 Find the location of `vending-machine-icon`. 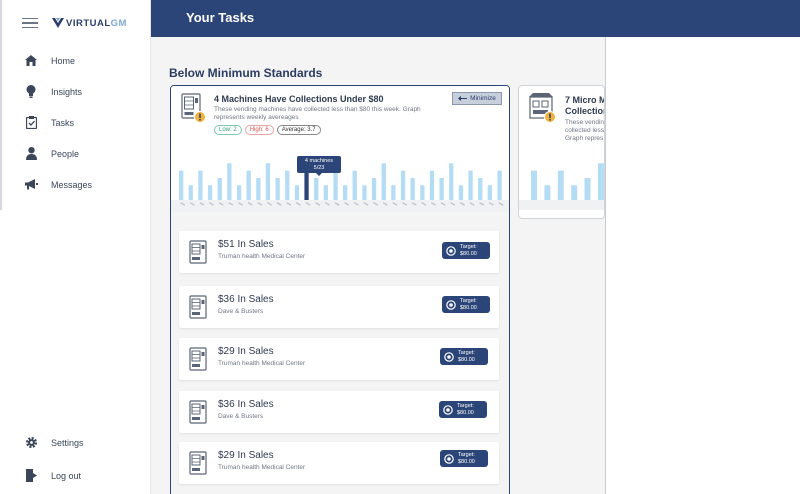

vending-machine-icon is located at coordinates (198, 254).